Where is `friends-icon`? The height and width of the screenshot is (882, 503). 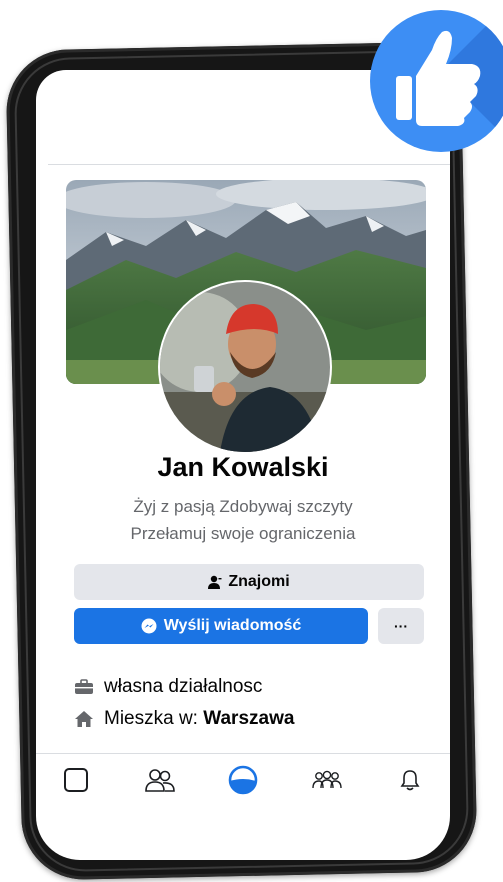
friends-icon is located at coordinates (159, 780).